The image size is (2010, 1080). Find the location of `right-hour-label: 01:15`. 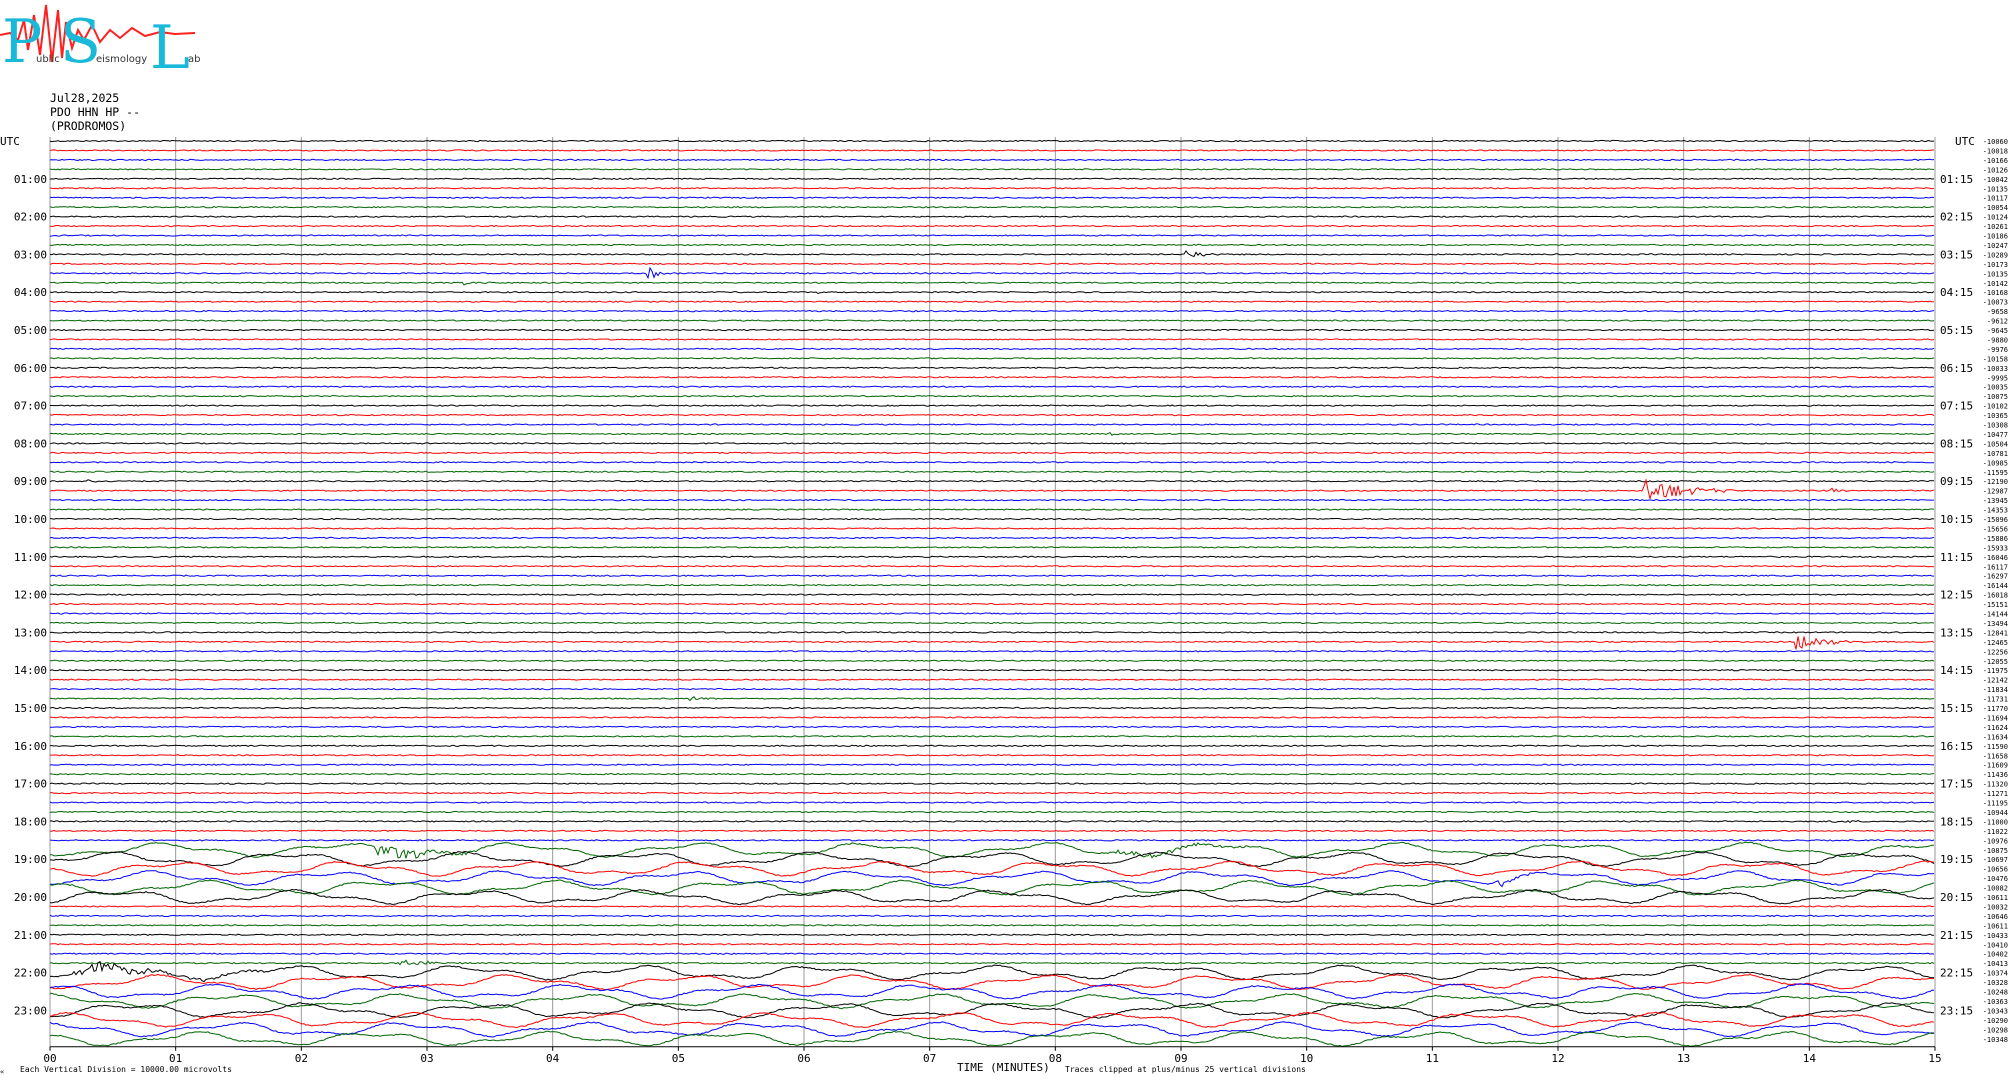

right-hour-label: 01:15 is located at coordinates (1956, 179).